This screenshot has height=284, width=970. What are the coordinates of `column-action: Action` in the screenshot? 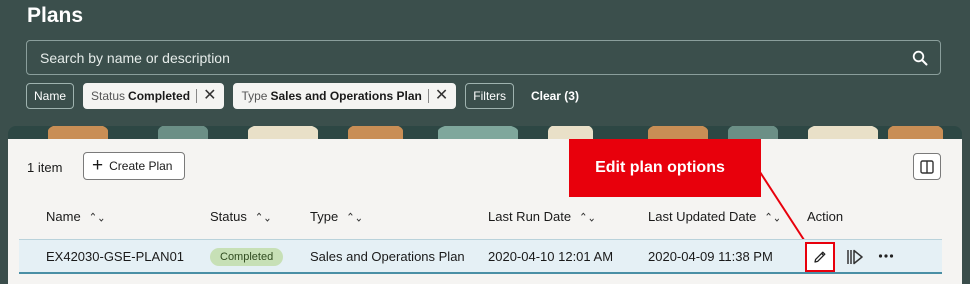 It's located at (825, 216).